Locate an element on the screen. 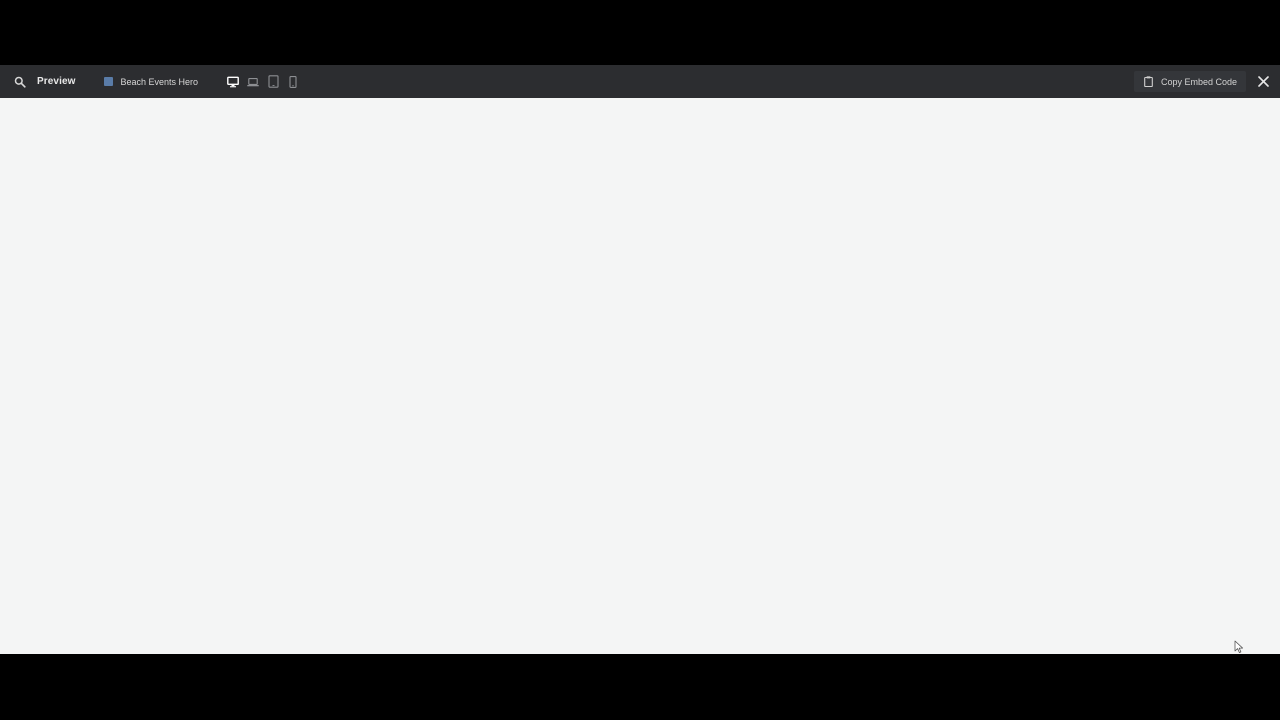 This screenshot has width=1280, height=720. document-selector: Beach Events Hero is located at coordinates (151, 81).